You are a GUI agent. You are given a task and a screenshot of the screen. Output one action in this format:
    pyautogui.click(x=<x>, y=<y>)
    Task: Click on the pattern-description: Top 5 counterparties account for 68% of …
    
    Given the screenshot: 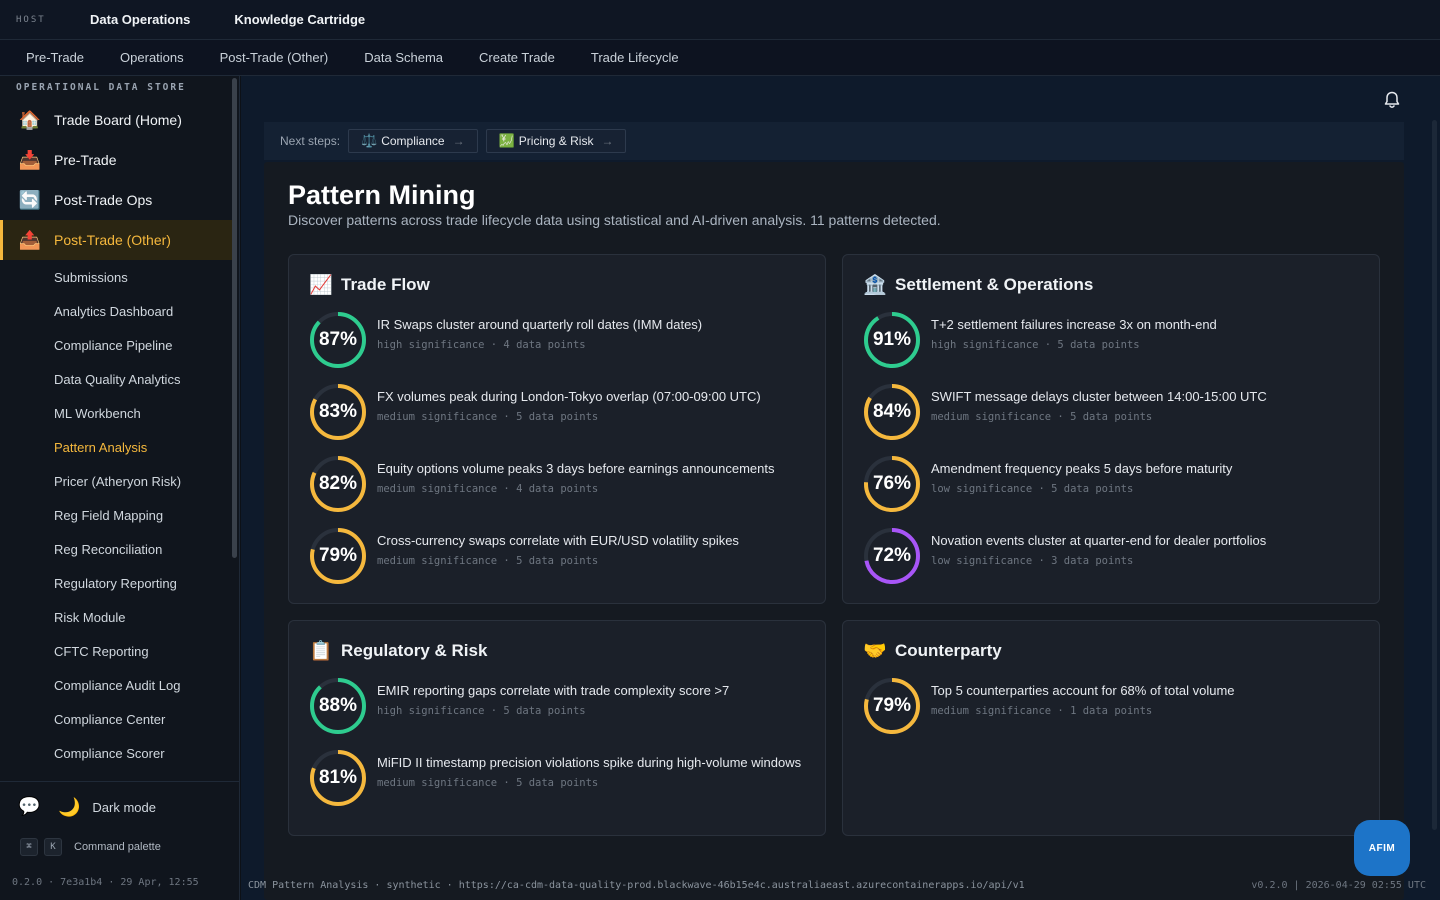 What is the action you would take?
    pyautogui.click(x=1083, y=690)
    